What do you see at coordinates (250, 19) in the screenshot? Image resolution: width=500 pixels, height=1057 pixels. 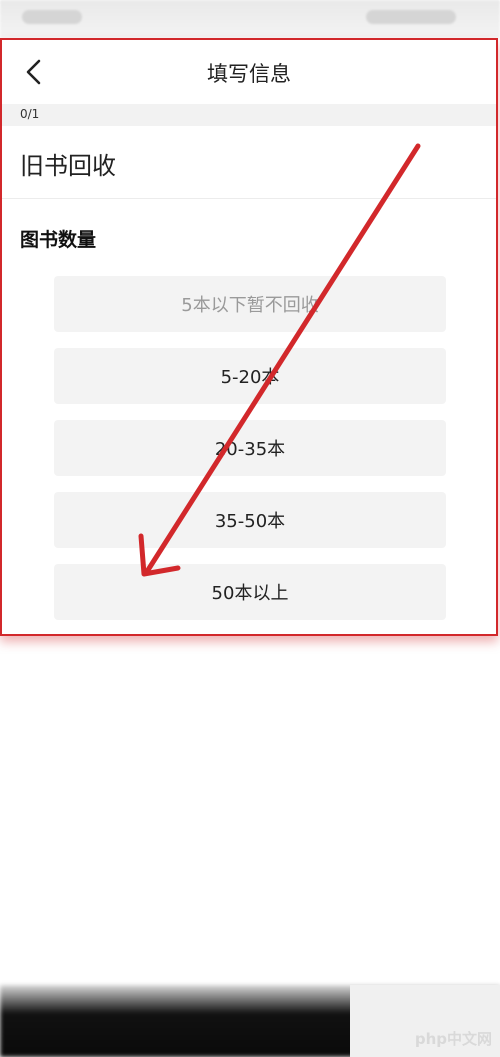 I see `status-bar` at bounding box center [250, 19].